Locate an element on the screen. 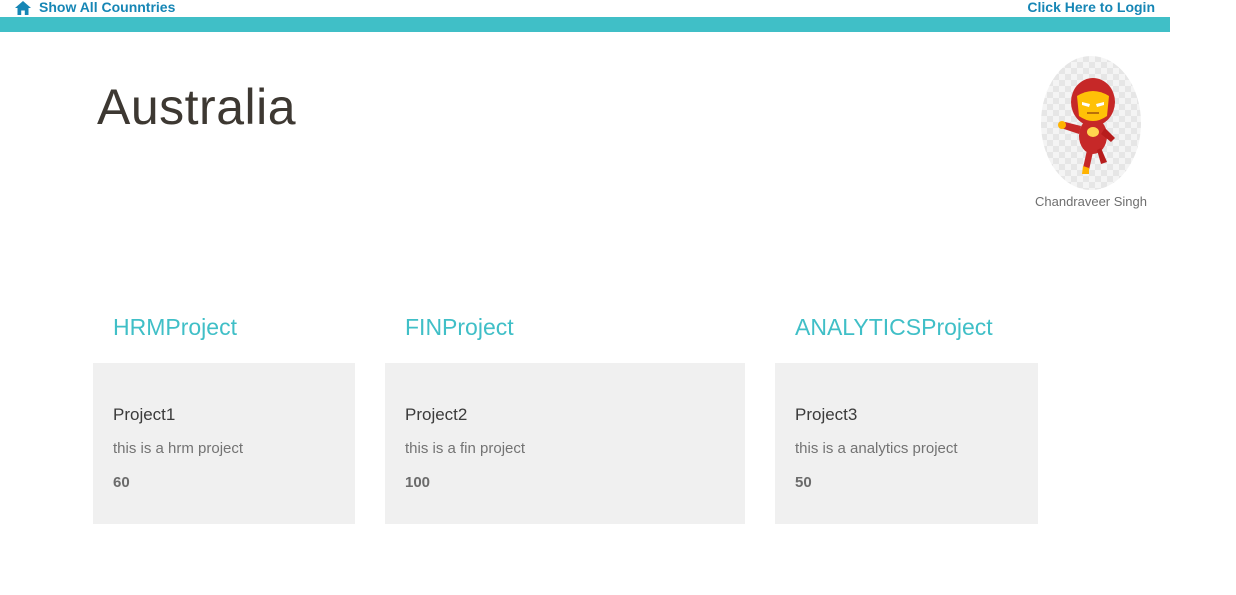 This screenshot has height=595, width=1236. project-heading: FINProject is located at coordinates (459, 327).